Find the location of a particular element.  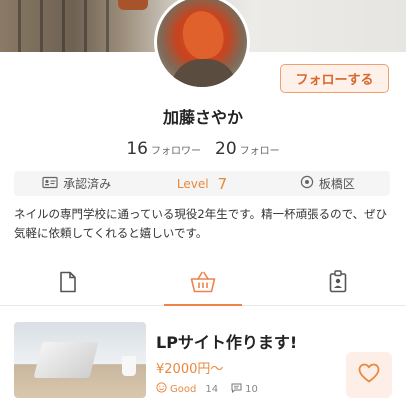

followers-label: フォロワー is located at coordinates (176, 151).